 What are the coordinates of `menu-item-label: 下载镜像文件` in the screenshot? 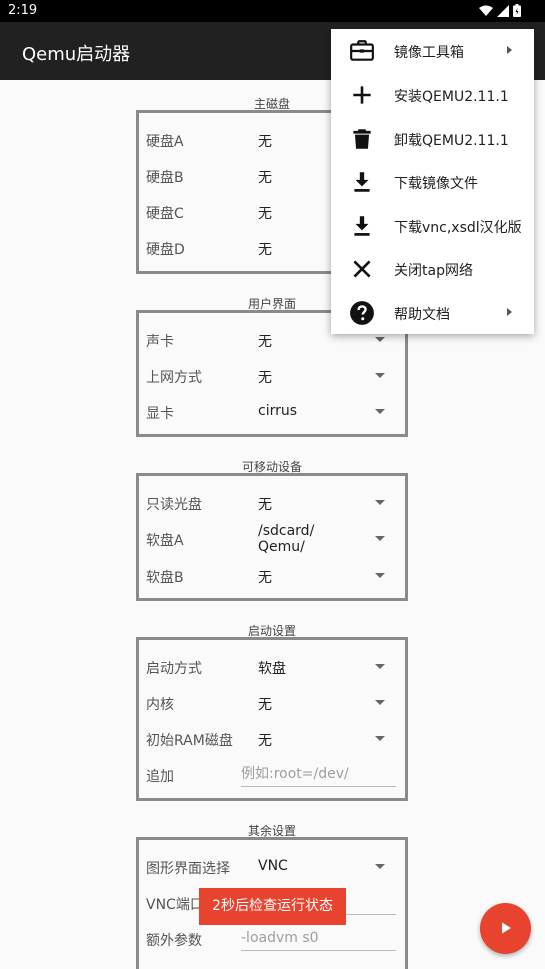 It's located at (436, 184).